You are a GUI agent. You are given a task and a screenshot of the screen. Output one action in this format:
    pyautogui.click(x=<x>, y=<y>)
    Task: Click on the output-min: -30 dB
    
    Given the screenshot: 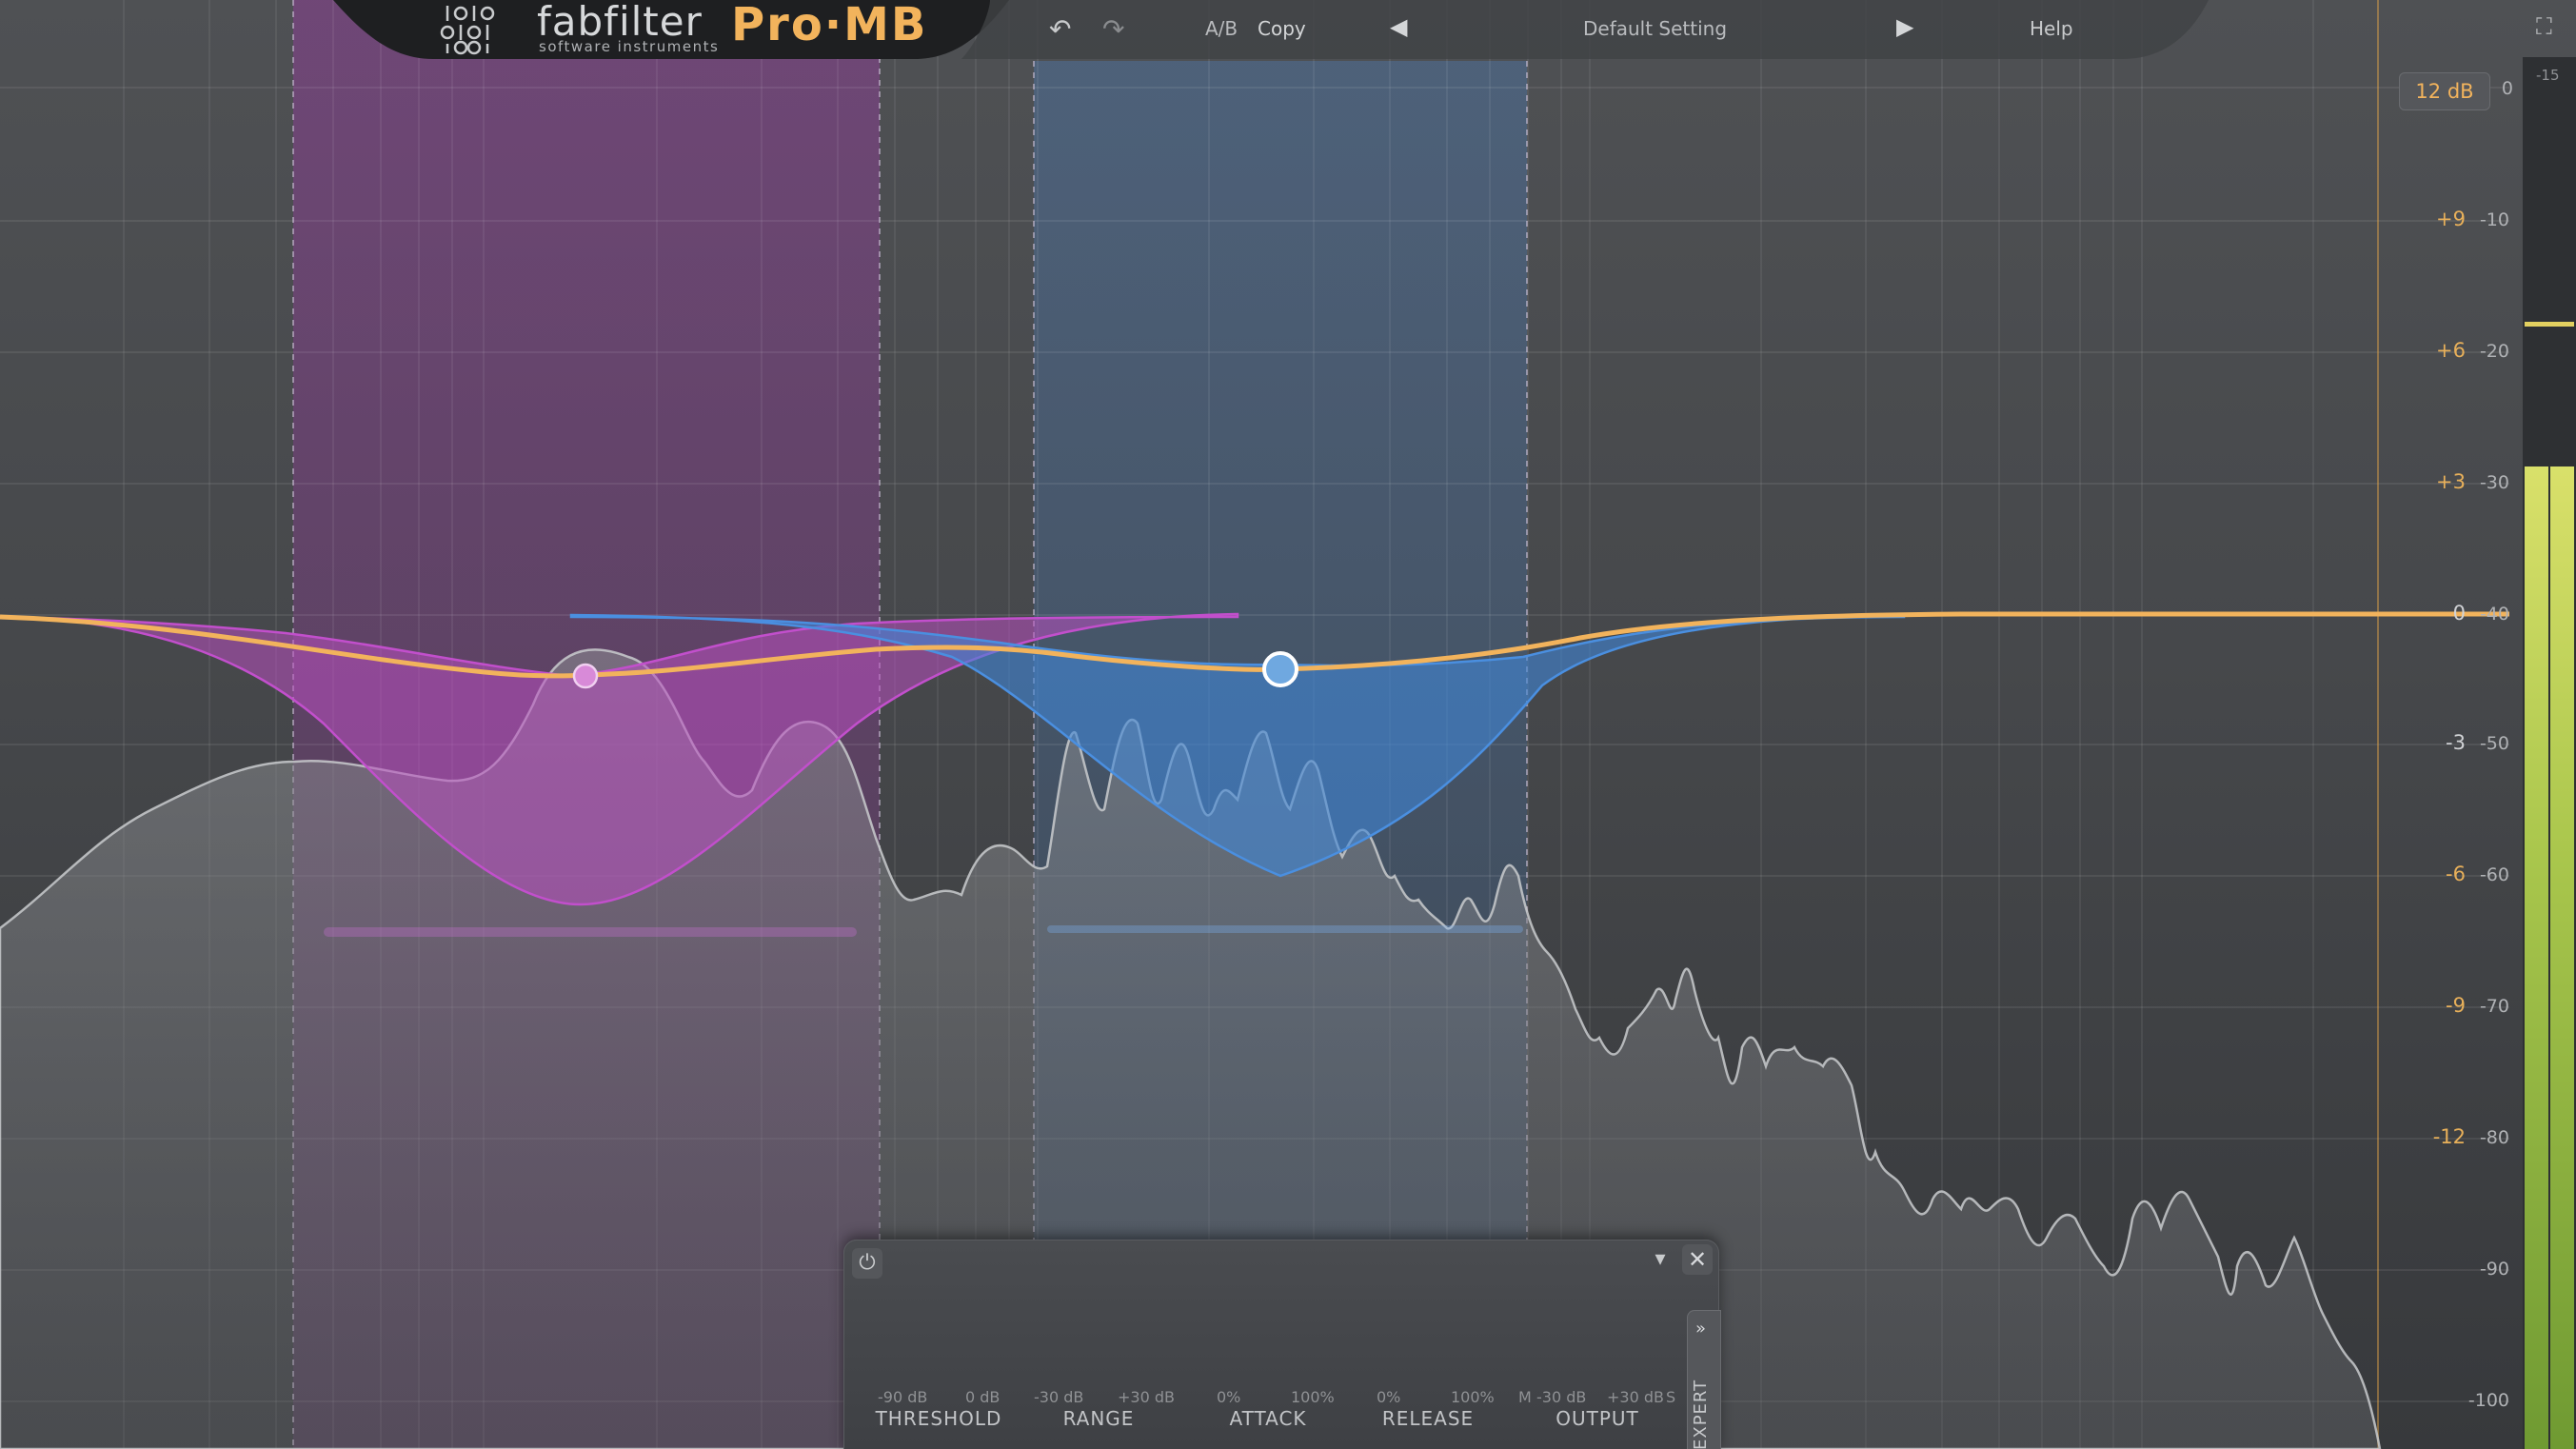 What is the action you would take?
    pyautogui.click(x=1561, y=1397)
    